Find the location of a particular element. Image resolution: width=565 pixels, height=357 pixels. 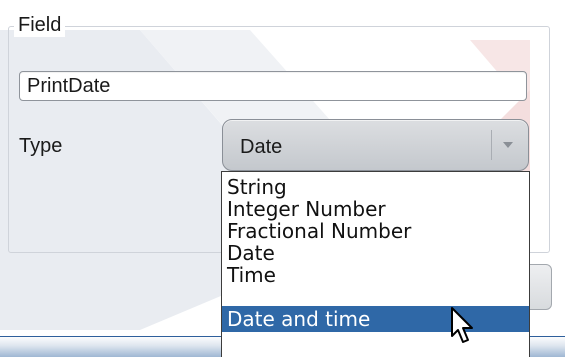

chevron-down-icon is located at coordinates (508, 145).